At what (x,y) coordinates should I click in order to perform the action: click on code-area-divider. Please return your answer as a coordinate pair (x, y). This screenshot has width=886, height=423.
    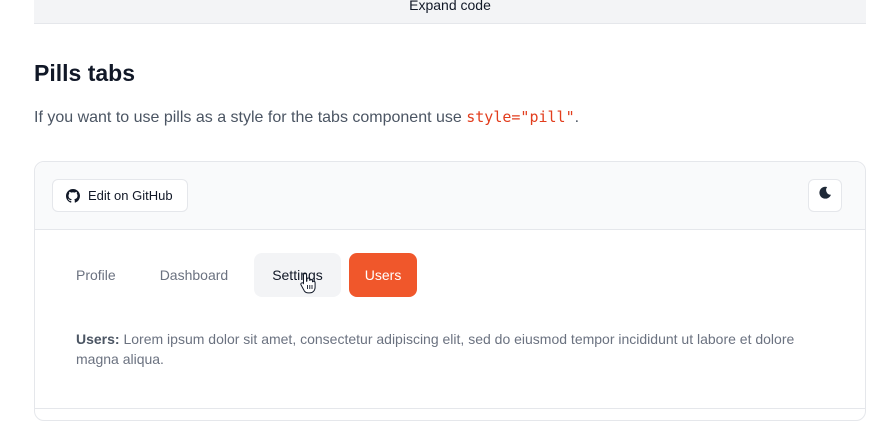
    Looking at the image, I should click on (450, 415).